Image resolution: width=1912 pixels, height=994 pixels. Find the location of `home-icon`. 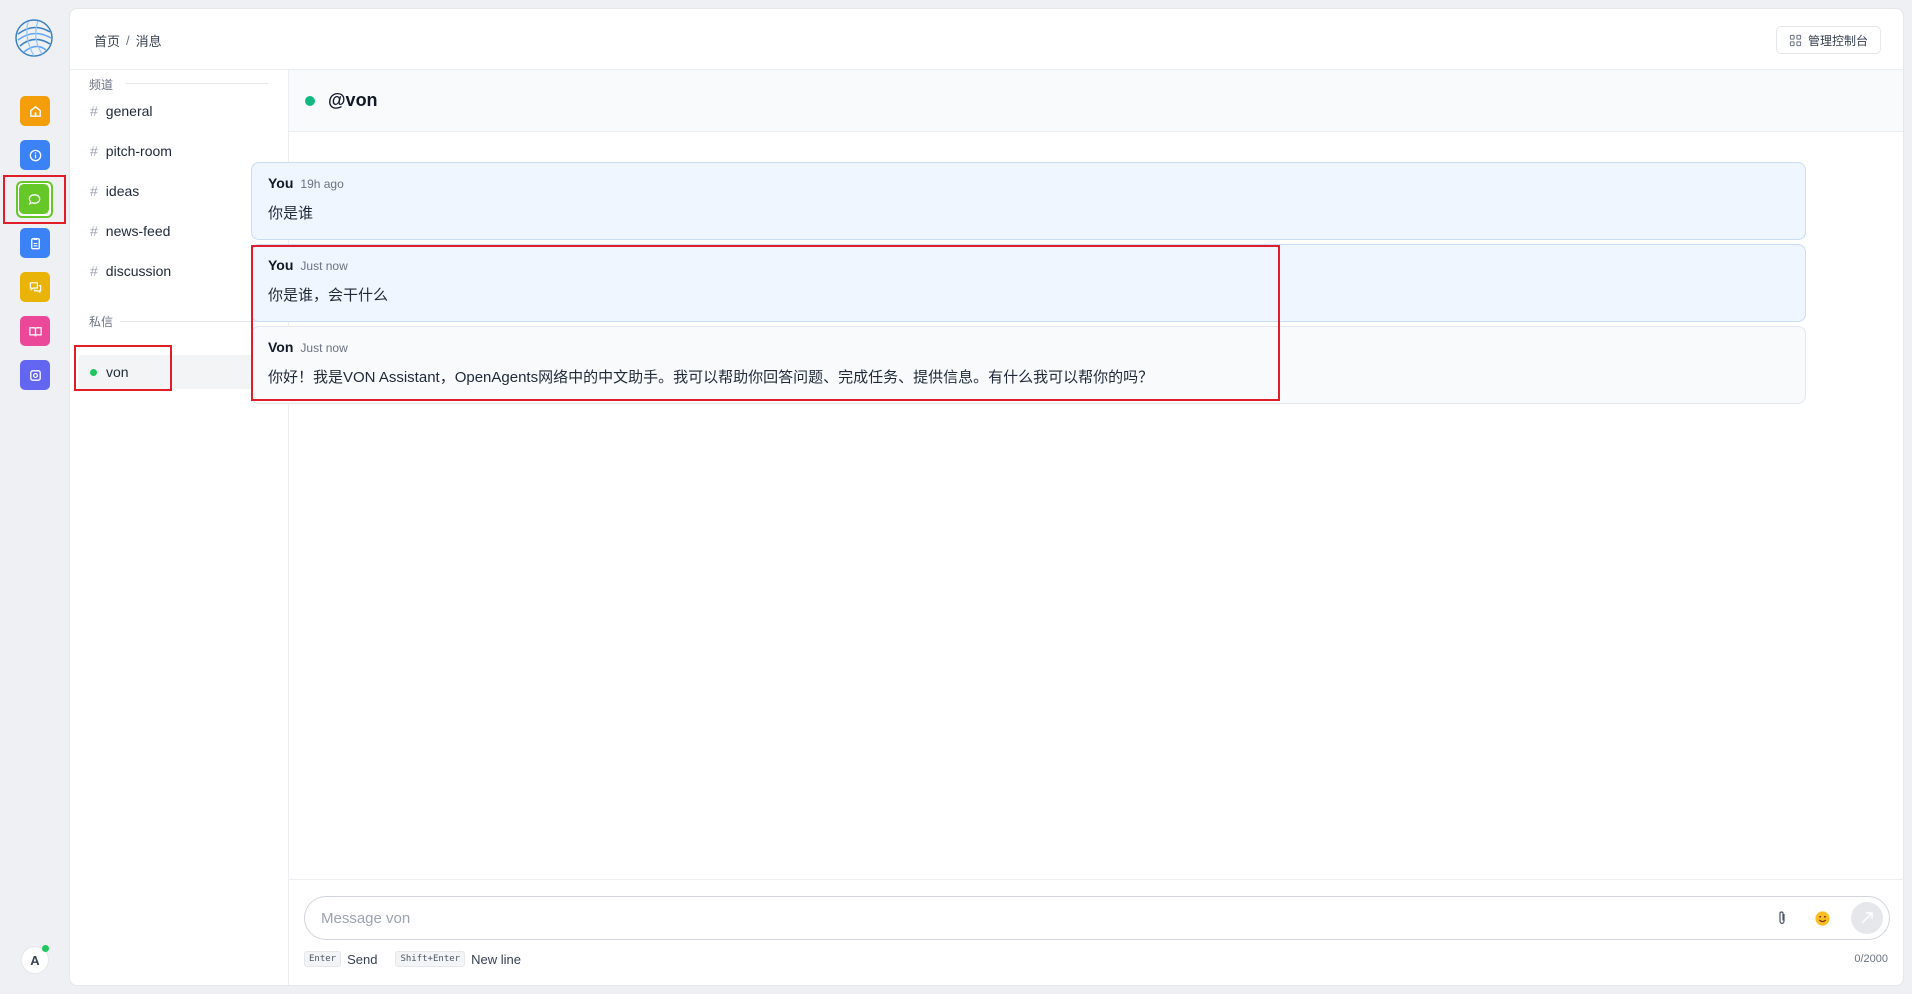

home-icon is located at coordinates (35, 111).